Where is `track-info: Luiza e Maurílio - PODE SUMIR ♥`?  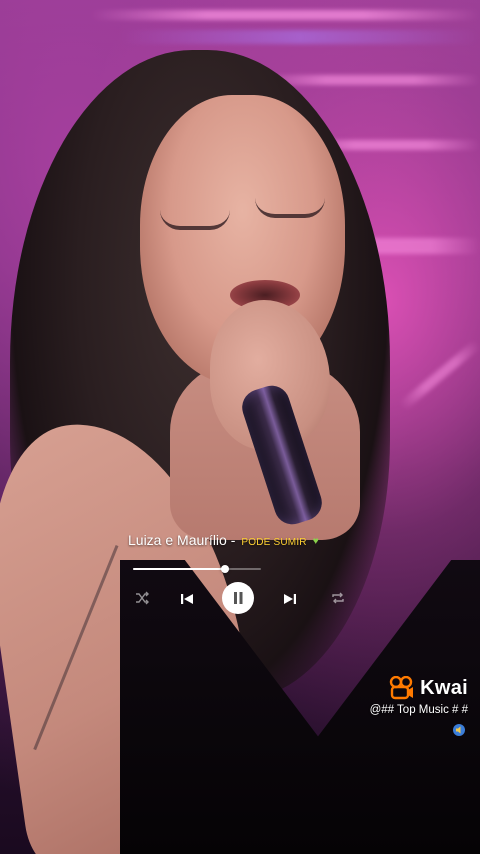
track-info: Luiza e Maurílio - PODE SUMIR ♥ is located at coordinates (223, 540).